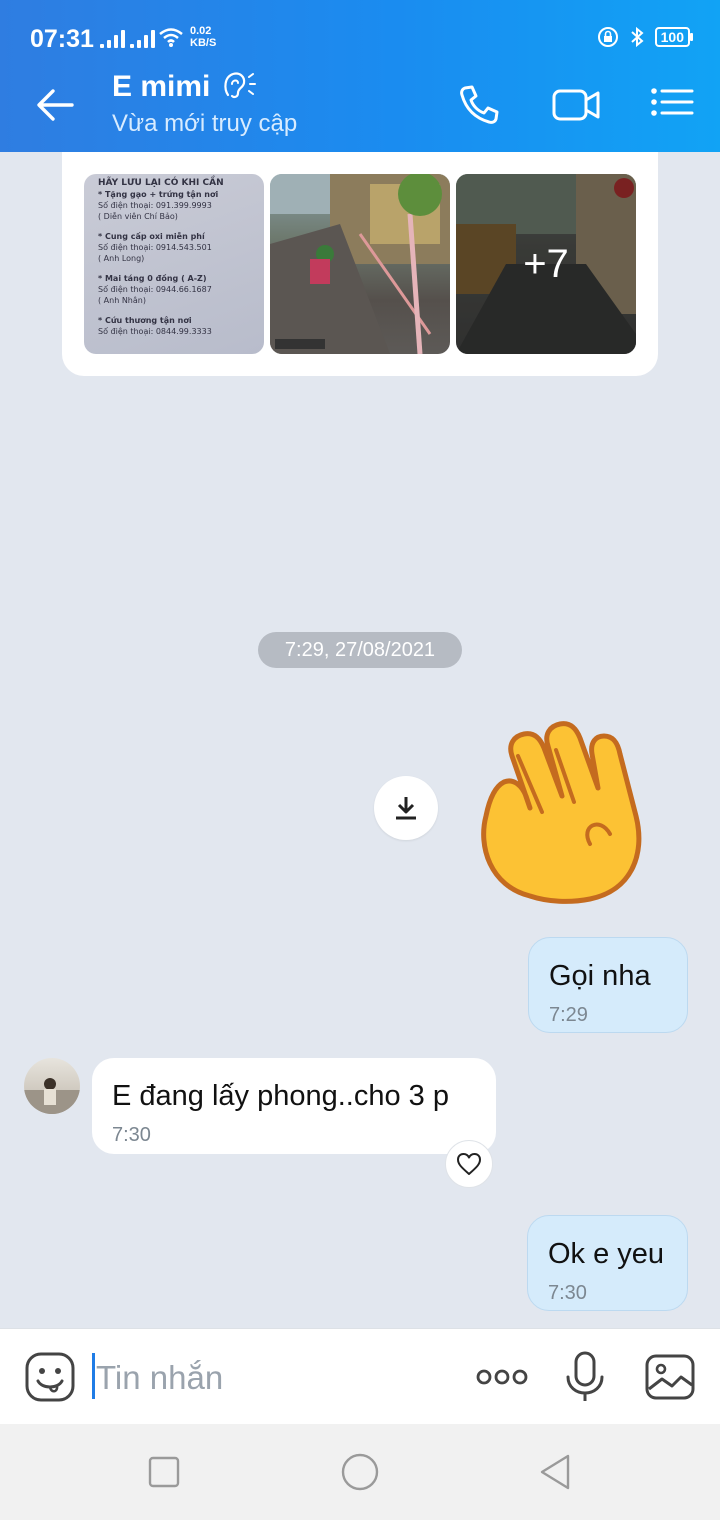 The width and height of the screenshot is (720, 1520). I want to click on message-incoming: E đang lấy phong..cho 3 p 7:30, so click(294, 1106).